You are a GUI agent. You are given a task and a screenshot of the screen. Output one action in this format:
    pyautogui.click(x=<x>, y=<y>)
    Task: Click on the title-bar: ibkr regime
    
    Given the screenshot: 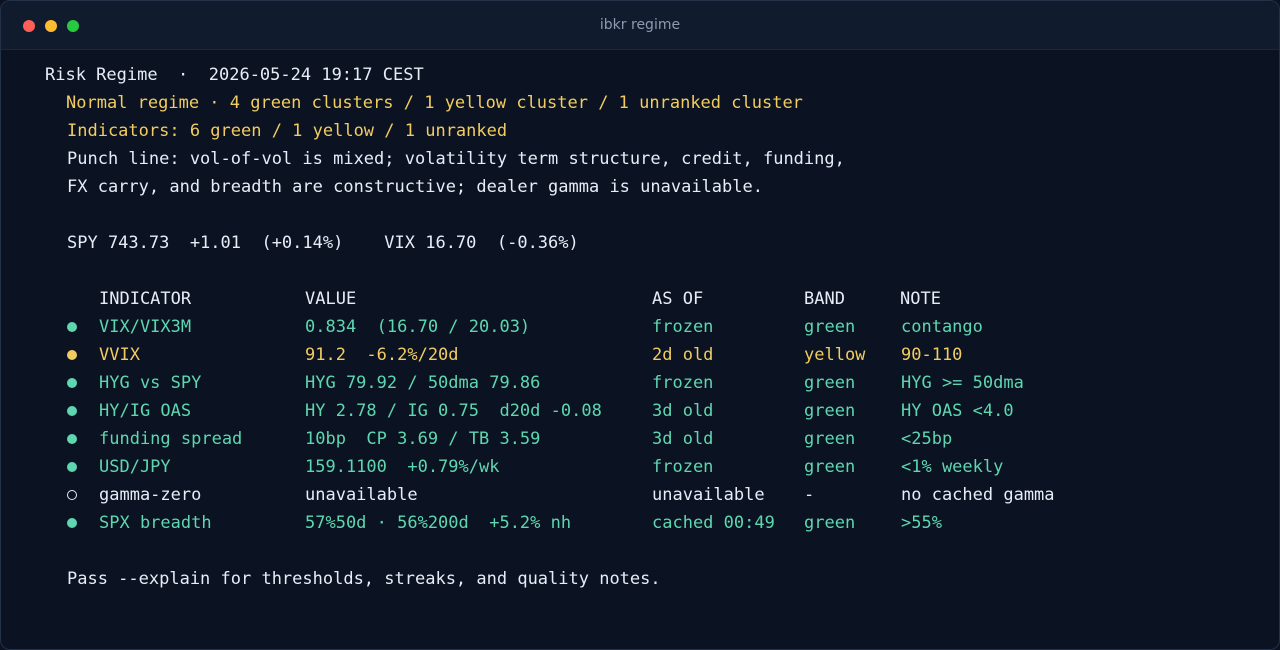 What is the action you would take?
    pyautogui.click(x=640, y=25)
    